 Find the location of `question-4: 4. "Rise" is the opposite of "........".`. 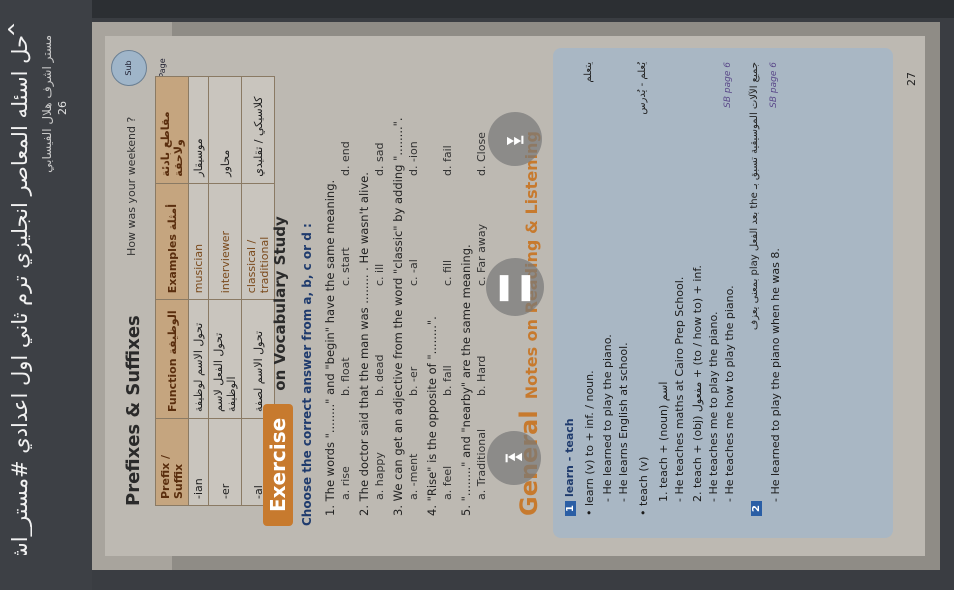

question-4: 4. "Rise" is the opposite of "........". is located at coordinates (432, 416).